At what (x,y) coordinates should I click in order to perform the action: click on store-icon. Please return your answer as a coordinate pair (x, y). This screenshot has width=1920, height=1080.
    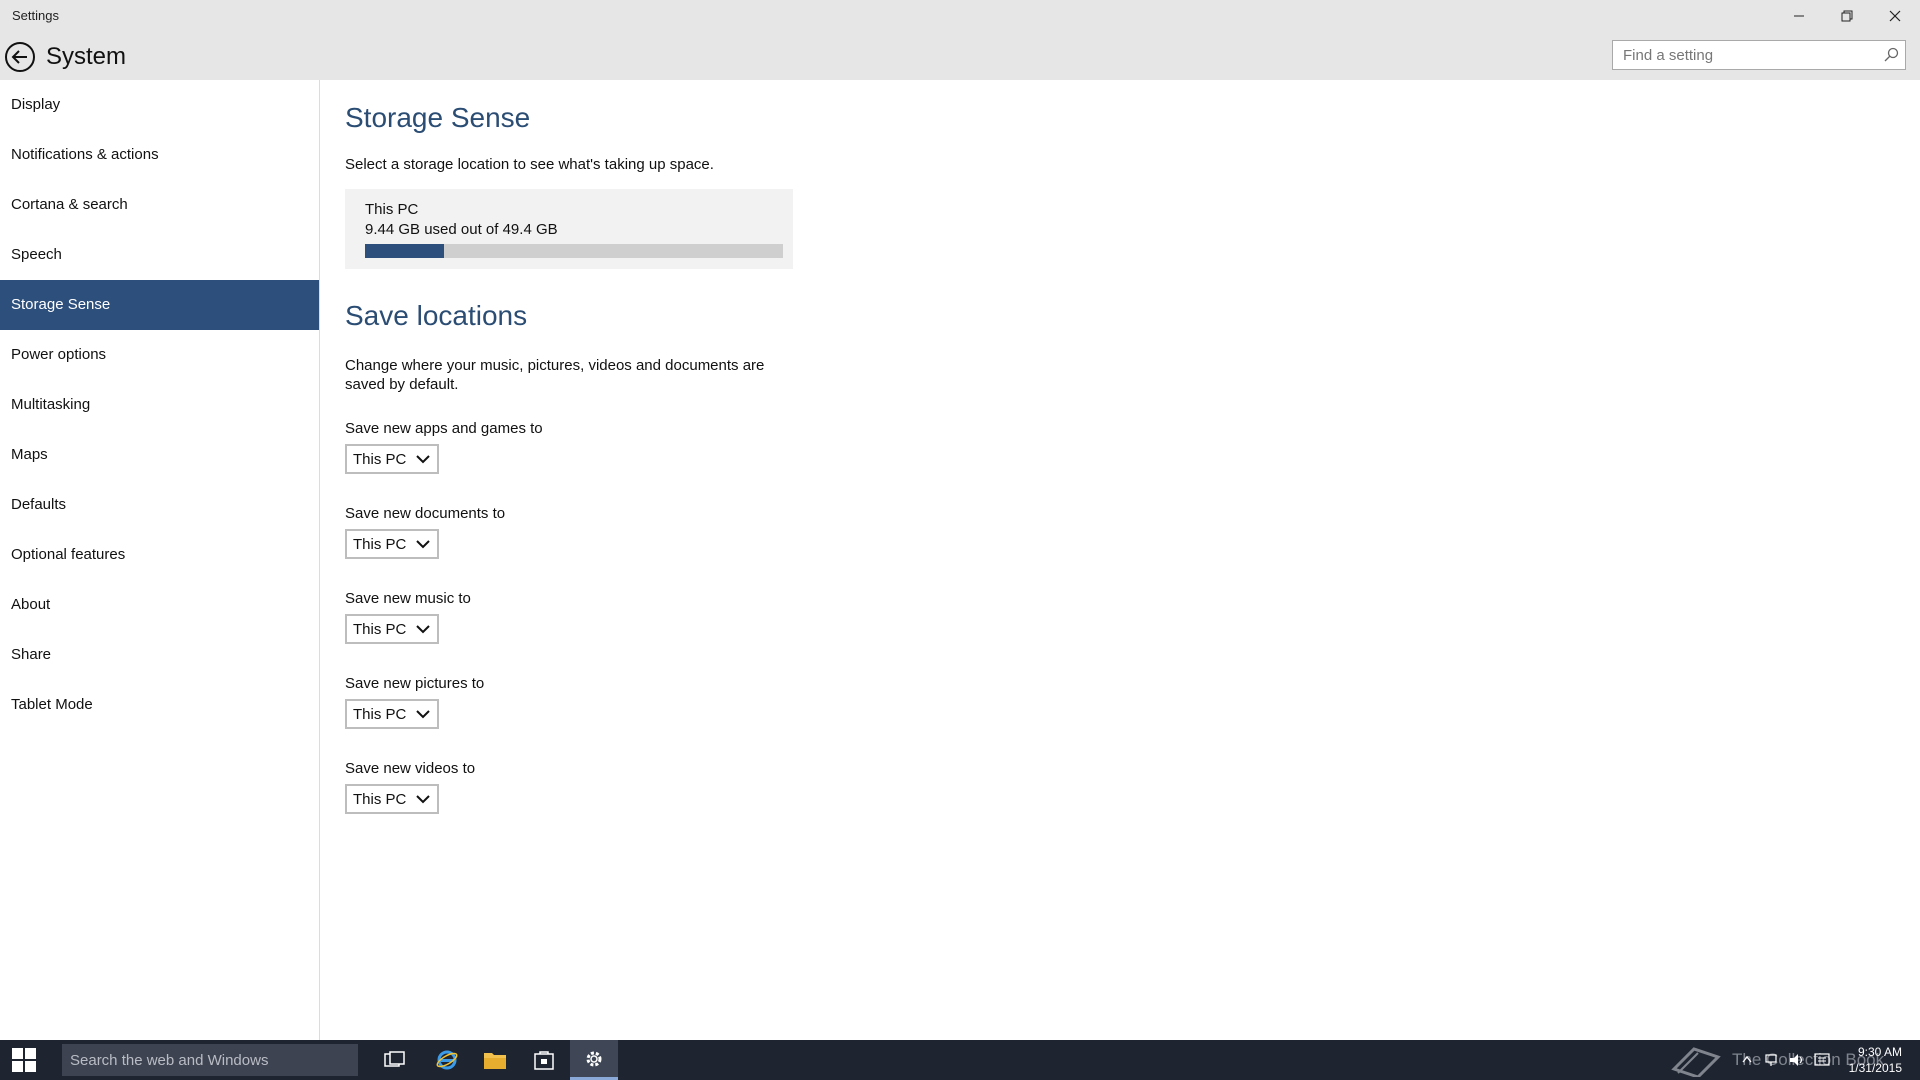
    Looking at the image, I should click on (544, 1060).